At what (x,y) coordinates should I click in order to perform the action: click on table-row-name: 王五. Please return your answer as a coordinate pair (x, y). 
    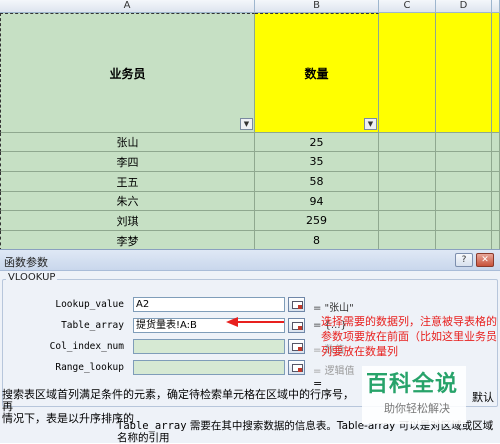
    Looking at the image, I should click on (127, 182).